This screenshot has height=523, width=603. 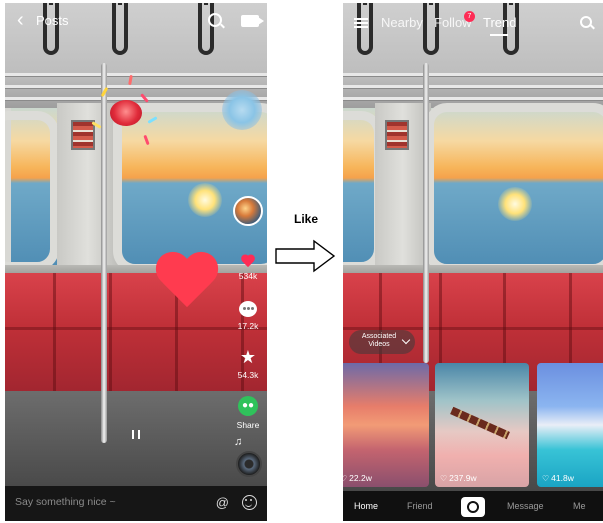 I want to click on transition-label: Like, so click(x=306, y=219).